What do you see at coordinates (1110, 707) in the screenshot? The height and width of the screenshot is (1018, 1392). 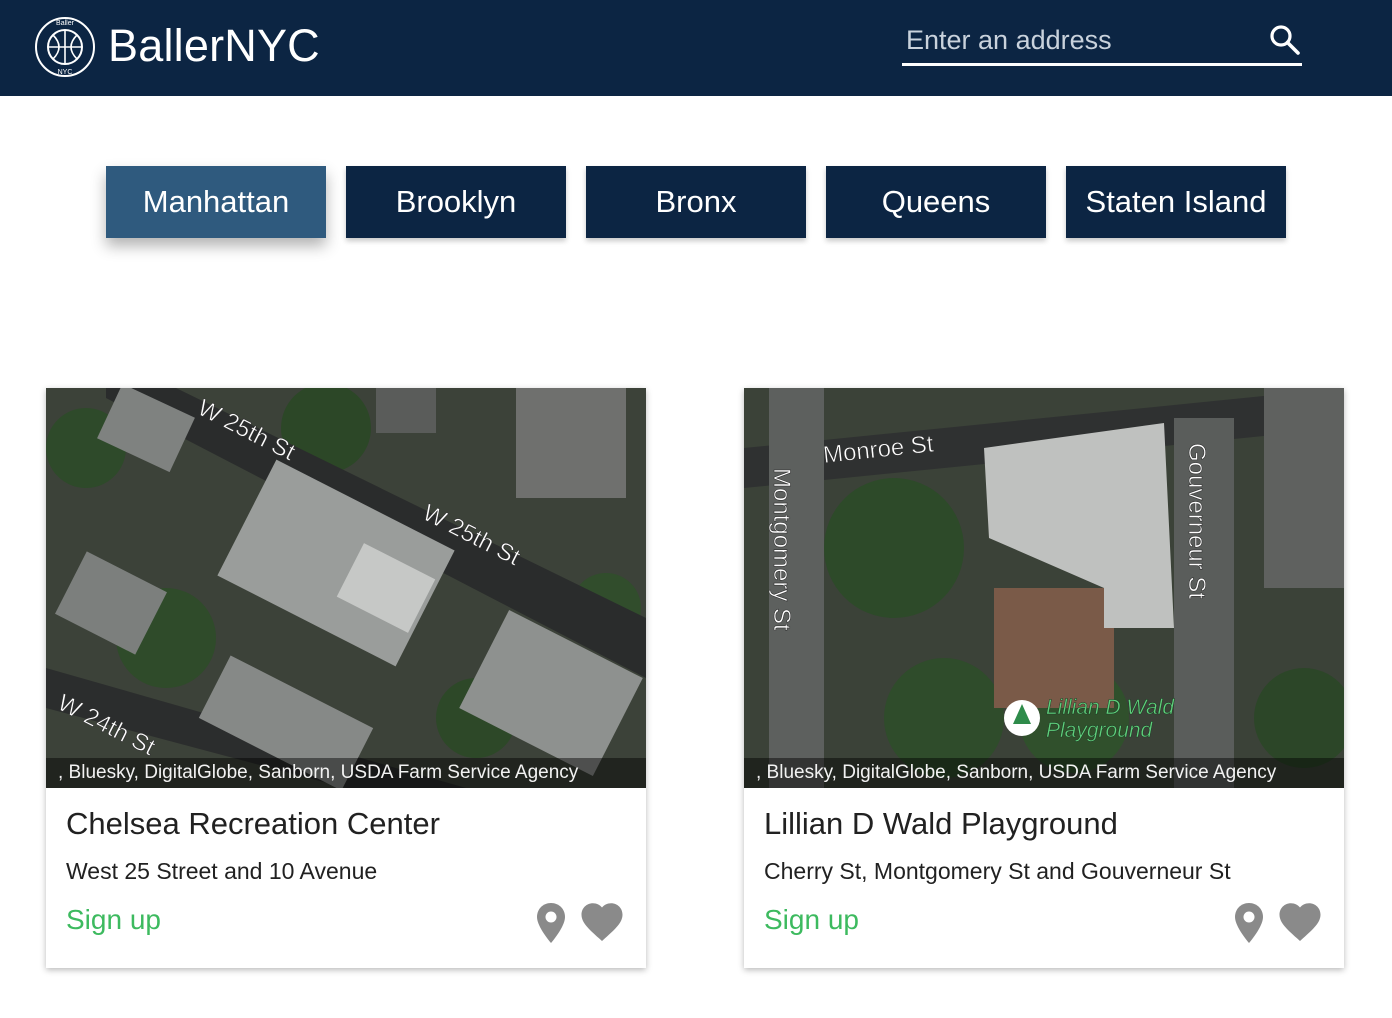 I see `map-place-label: Lillian D Wald` at bounding box center [1110, 707].